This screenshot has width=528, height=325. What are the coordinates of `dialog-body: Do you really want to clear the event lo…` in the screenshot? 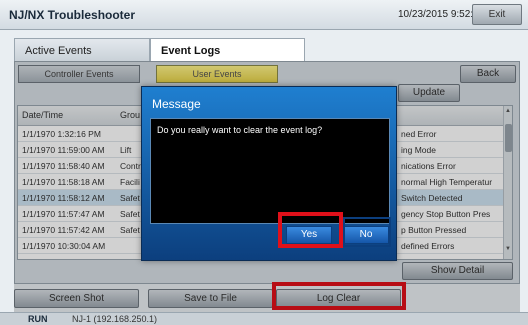 It's located at (270, 171).